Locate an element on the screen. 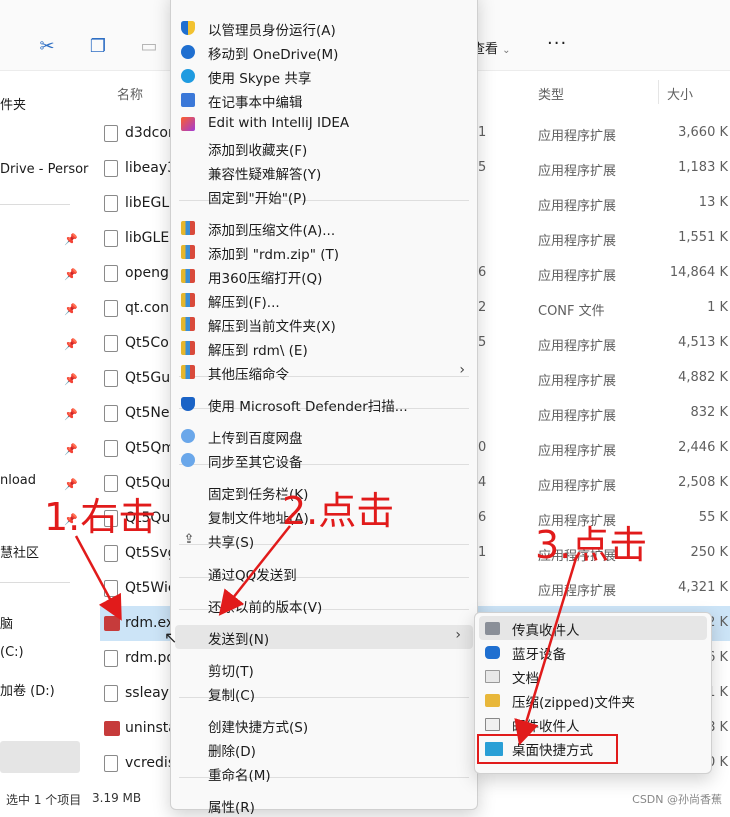 The image size is (730, 817). file-size: 250 K is located at coordinates (709, 552).